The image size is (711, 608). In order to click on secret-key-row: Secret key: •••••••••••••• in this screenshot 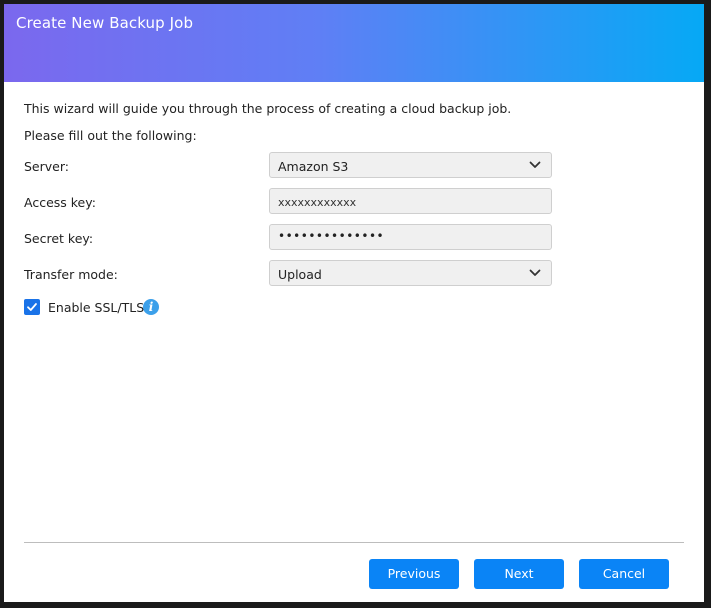, I will do `click(294, 238)`.